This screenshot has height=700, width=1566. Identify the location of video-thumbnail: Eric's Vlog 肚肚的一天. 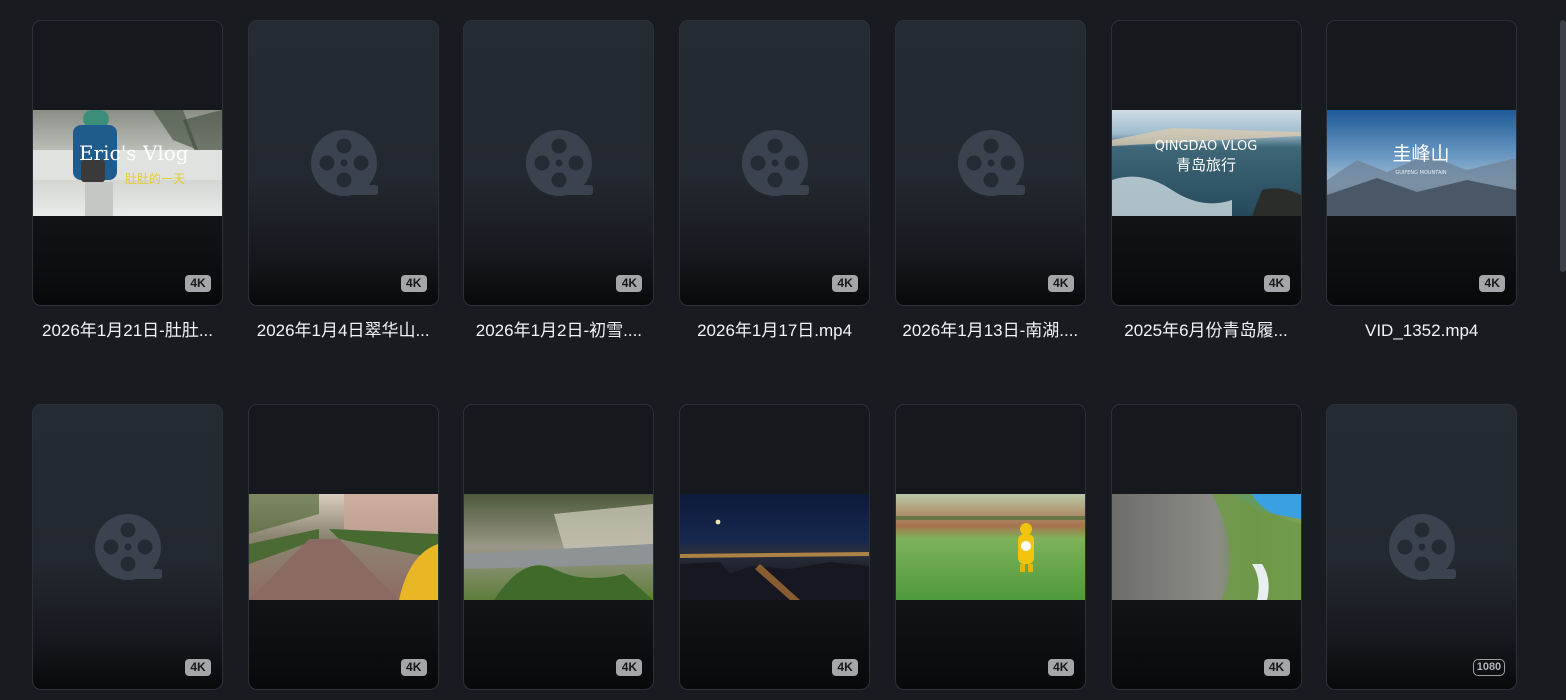
(127, 163).